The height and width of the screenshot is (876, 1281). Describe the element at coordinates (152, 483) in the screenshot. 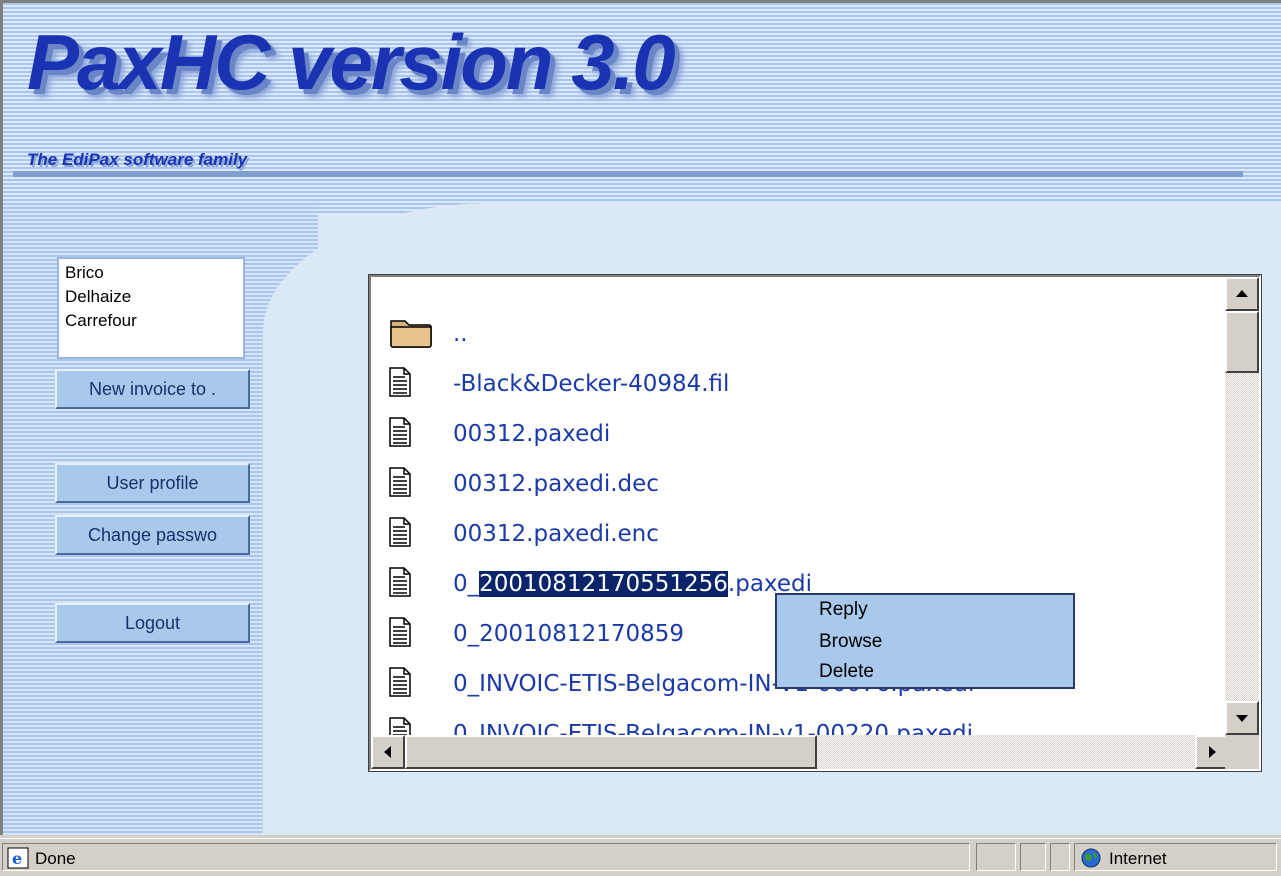

I see `user-profile-button: User profile` at that location.